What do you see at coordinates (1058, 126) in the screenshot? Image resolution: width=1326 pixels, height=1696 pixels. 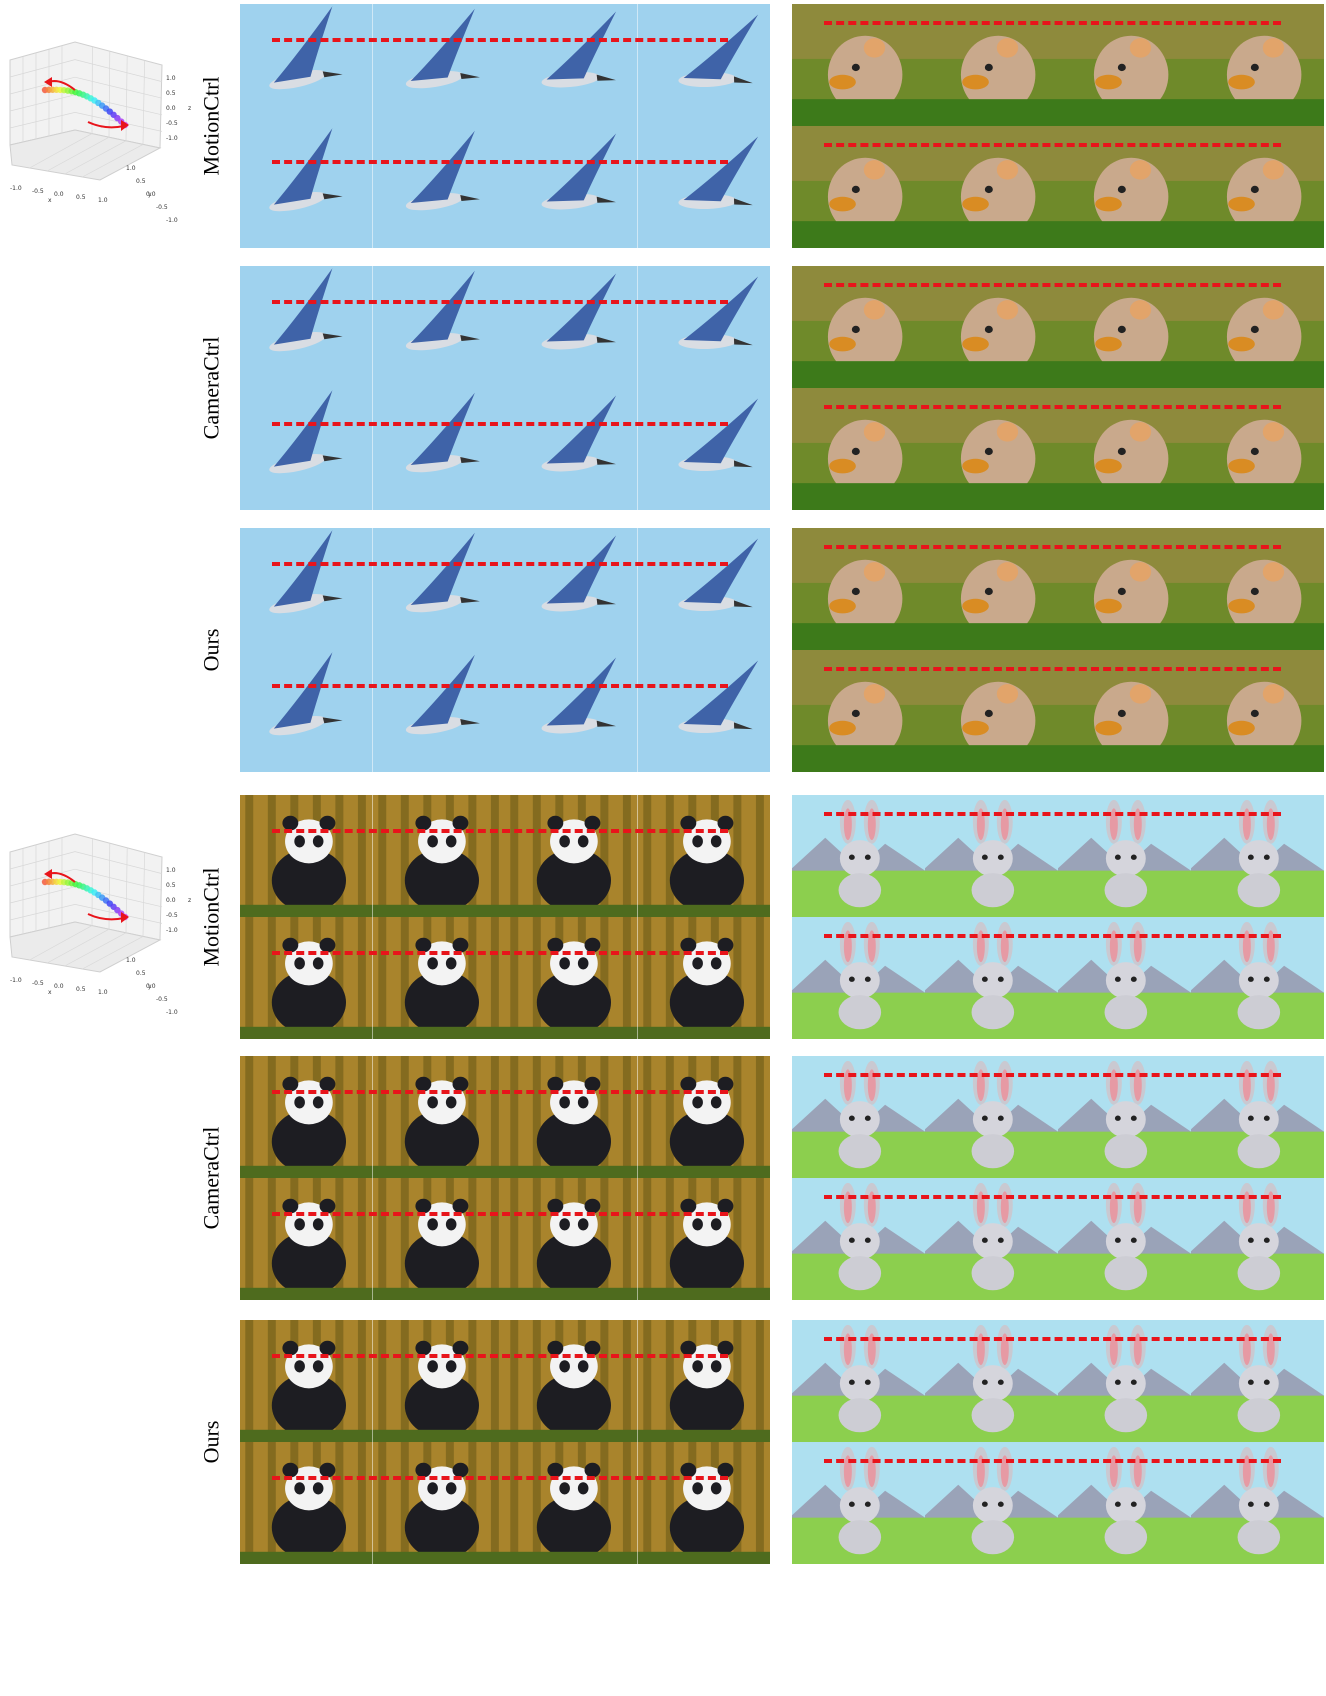 I see `video-frame-grid` at bounding box center [1058, 126].